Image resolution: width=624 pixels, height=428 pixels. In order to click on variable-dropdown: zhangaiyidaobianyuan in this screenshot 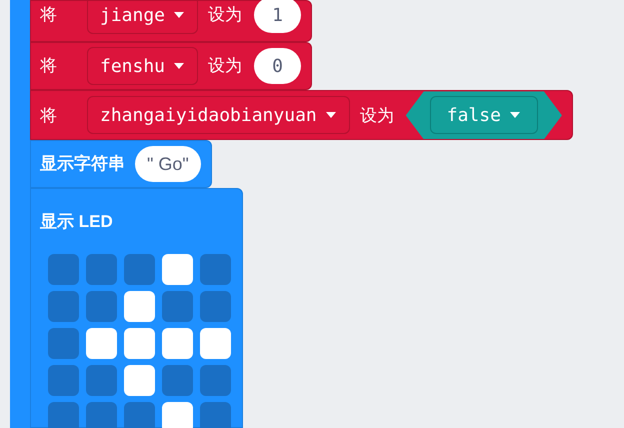, I will do `click(218, 115)`.